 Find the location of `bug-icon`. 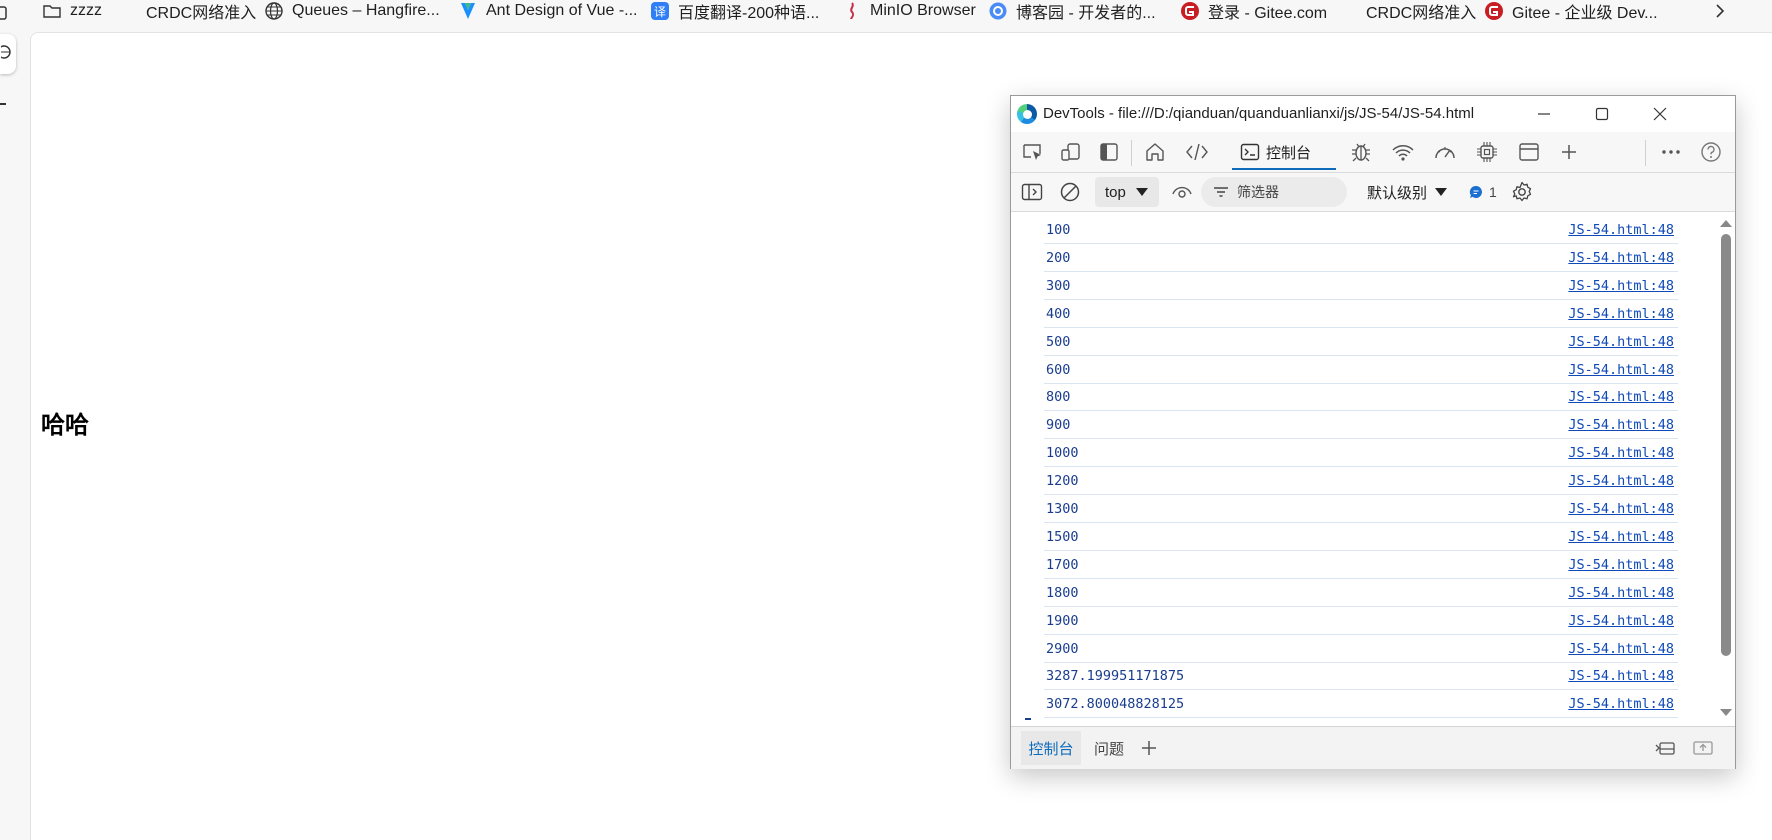

bug-icon is located at coordinates (1361, 152).